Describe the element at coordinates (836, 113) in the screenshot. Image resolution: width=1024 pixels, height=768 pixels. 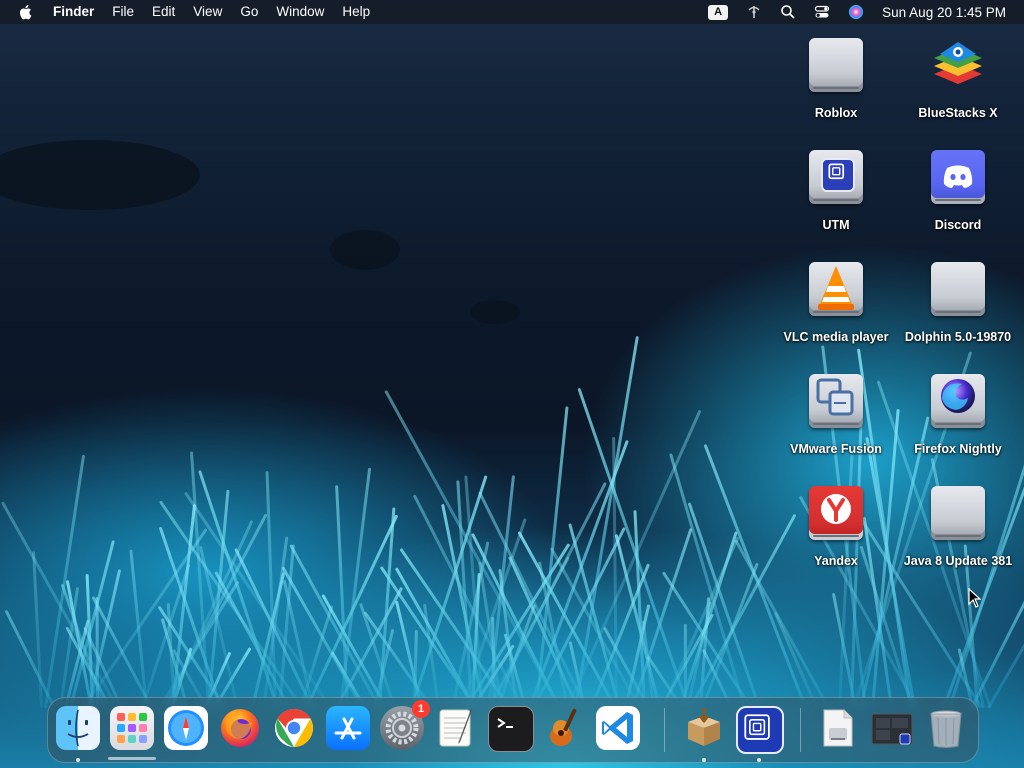
I see `desktop-icon-label: Roblox` at that location.